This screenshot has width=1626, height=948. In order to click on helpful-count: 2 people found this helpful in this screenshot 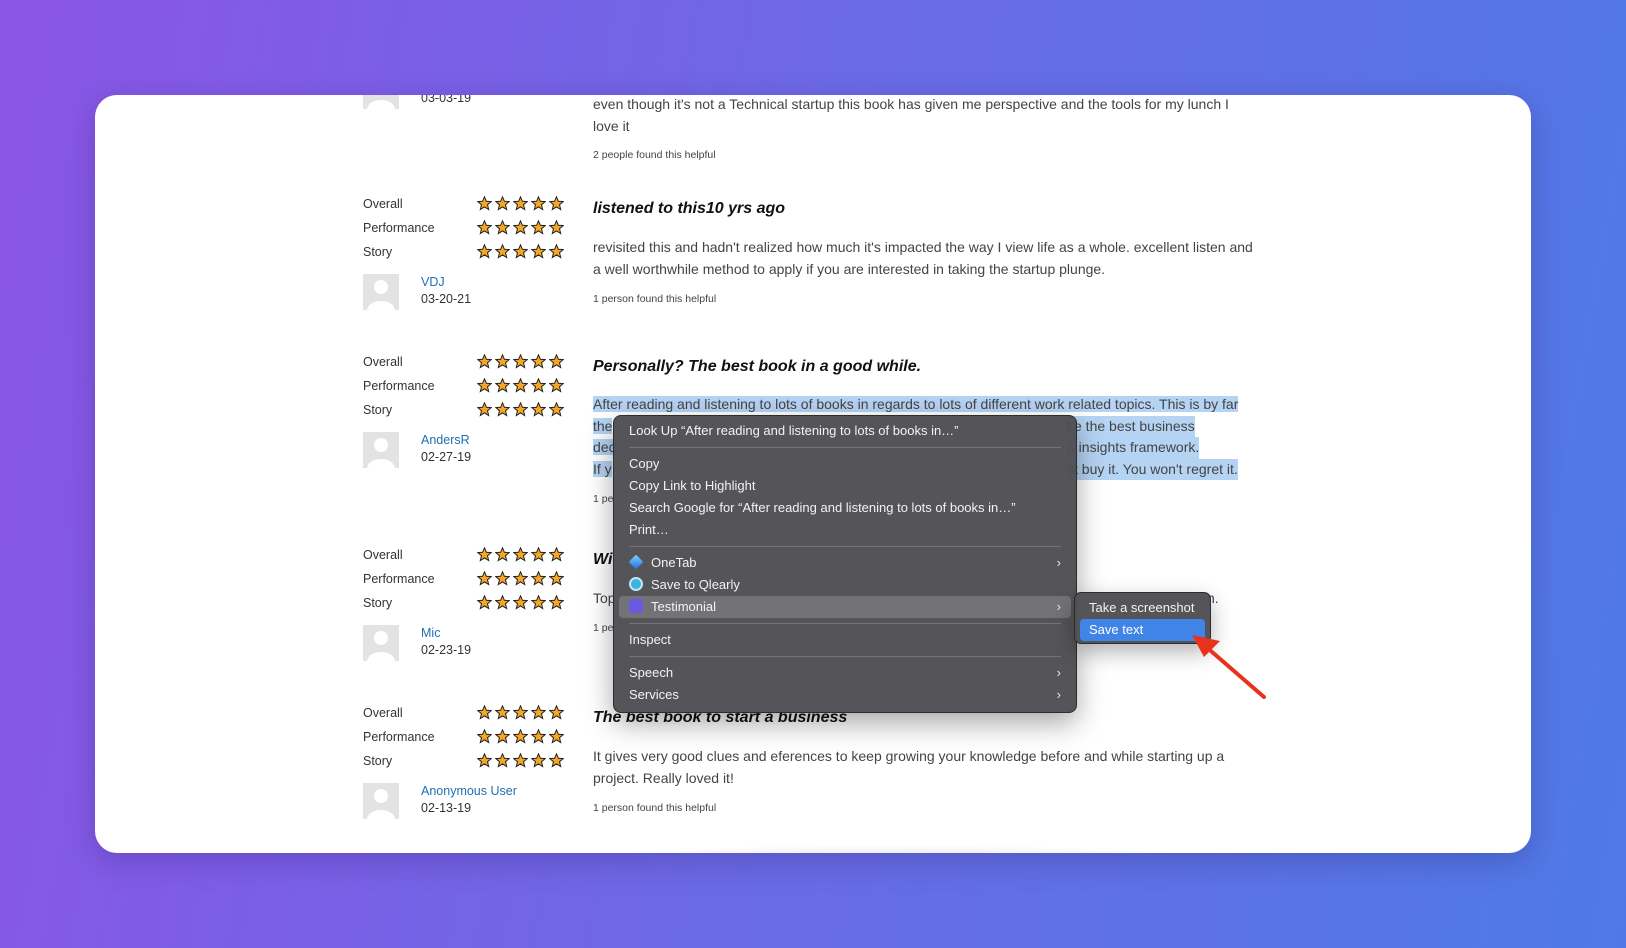, I will do `click(654, 155)`.